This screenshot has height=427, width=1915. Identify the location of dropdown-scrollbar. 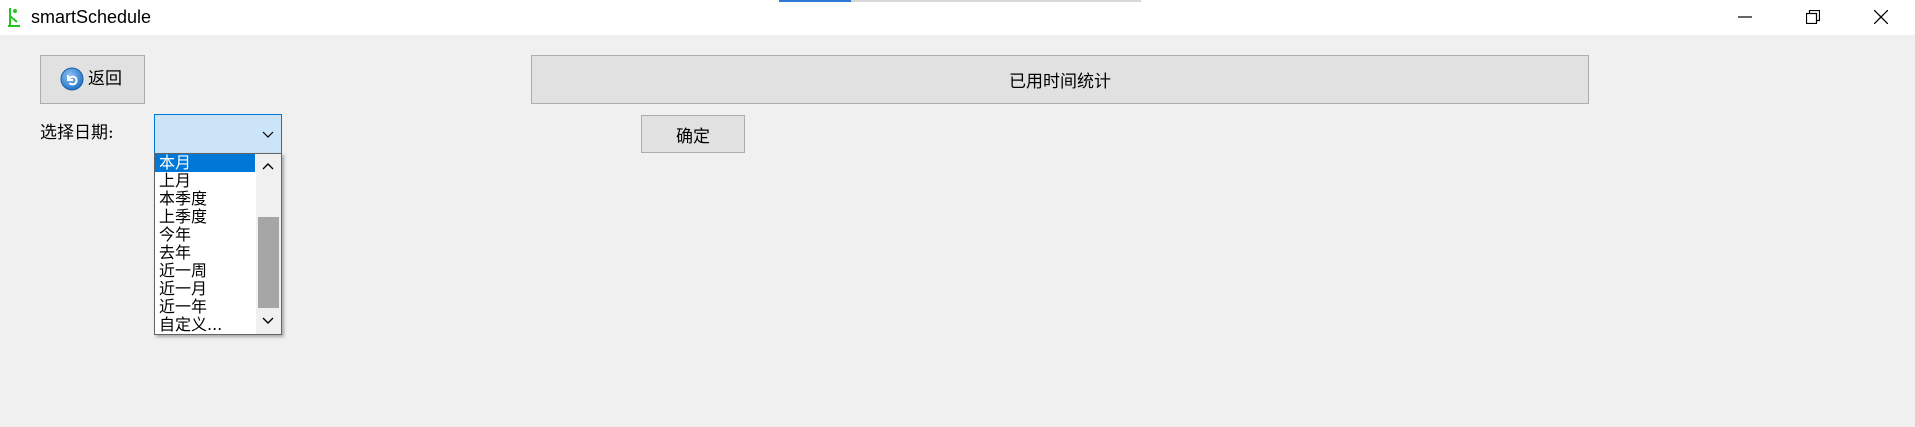
(268, 244).